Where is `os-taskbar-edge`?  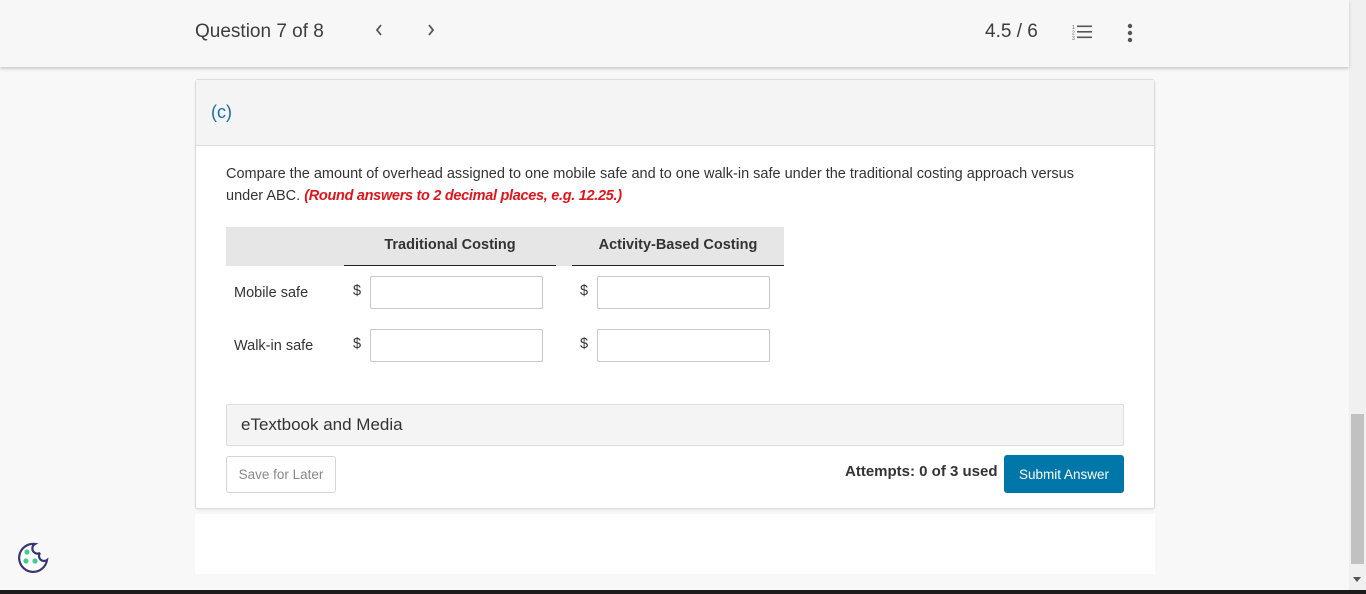 os-taskbar-edge is located at coordinates (683, 592).